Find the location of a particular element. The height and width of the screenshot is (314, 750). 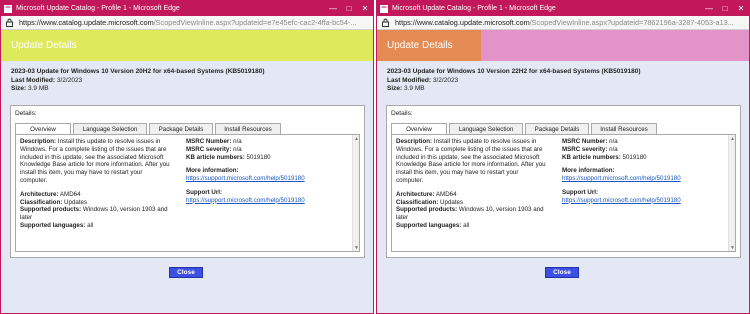

last-modified-label: Last Modified: is located at coordinates (33, 80).